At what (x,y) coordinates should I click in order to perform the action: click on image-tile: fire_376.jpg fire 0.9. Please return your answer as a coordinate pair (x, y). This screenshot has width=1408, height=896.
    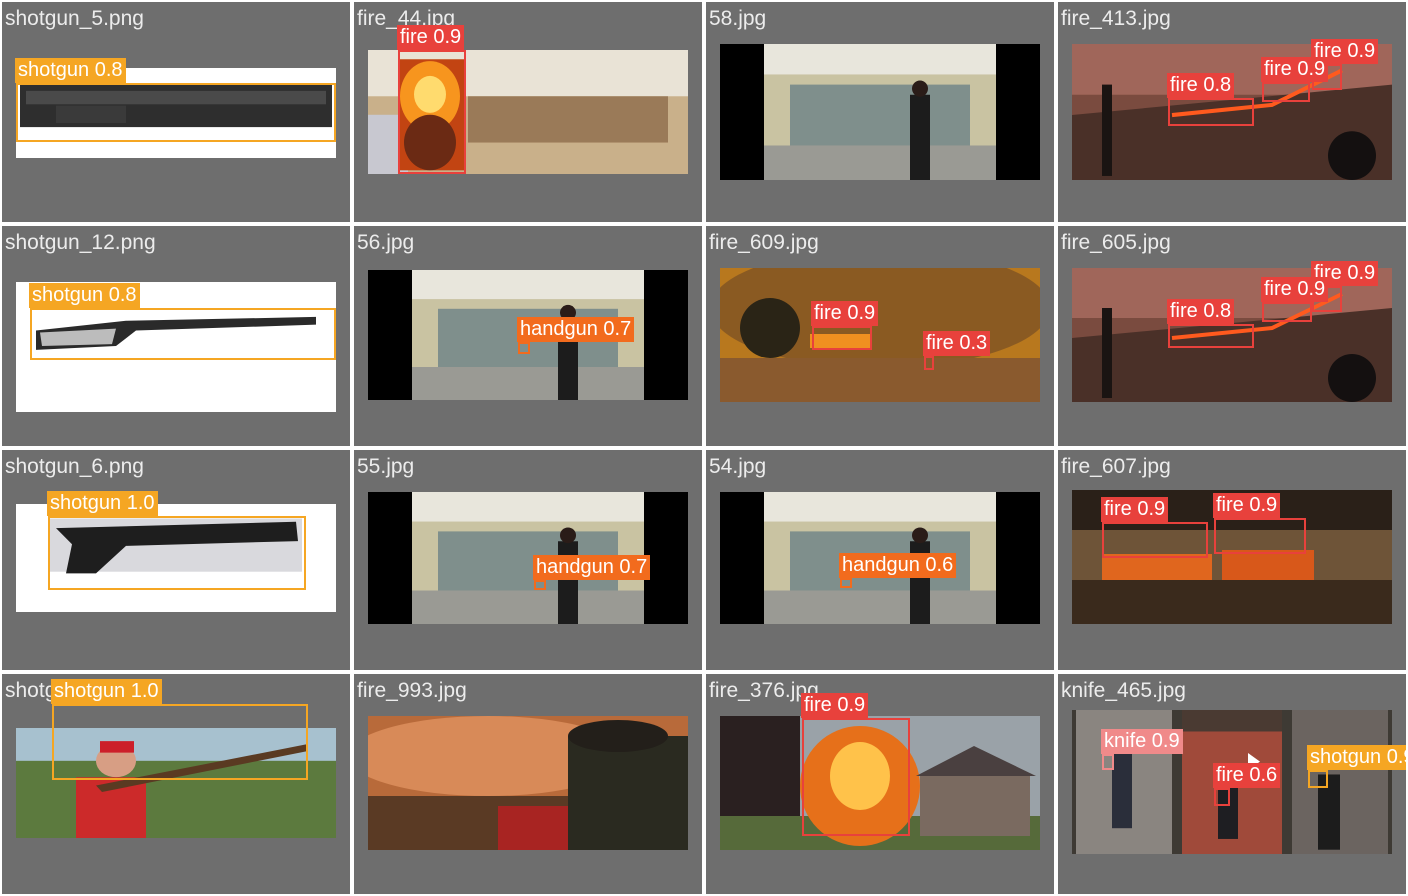
    Looking at the image, I should click on (880, 784).